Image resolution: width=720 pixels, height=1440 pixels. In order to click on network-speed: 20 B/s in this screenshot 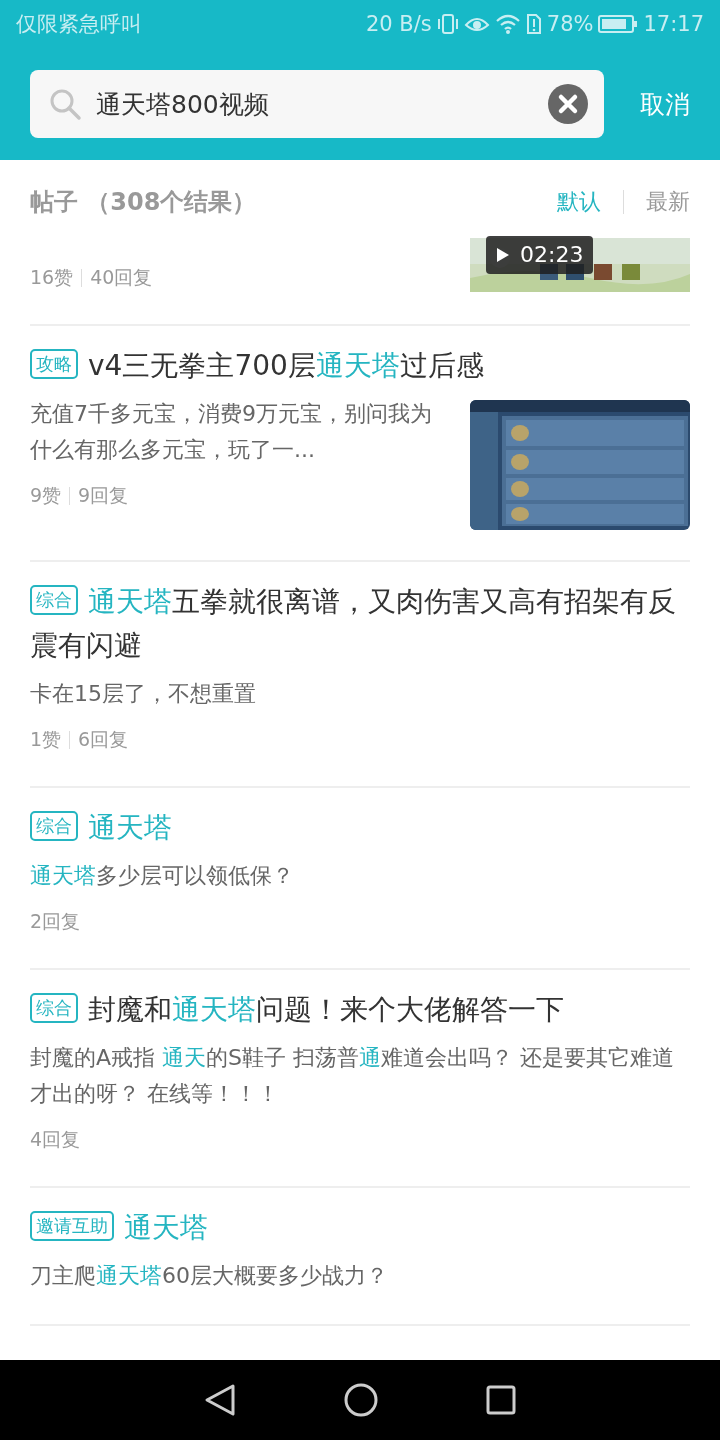, I will do `click(398, 24)`.